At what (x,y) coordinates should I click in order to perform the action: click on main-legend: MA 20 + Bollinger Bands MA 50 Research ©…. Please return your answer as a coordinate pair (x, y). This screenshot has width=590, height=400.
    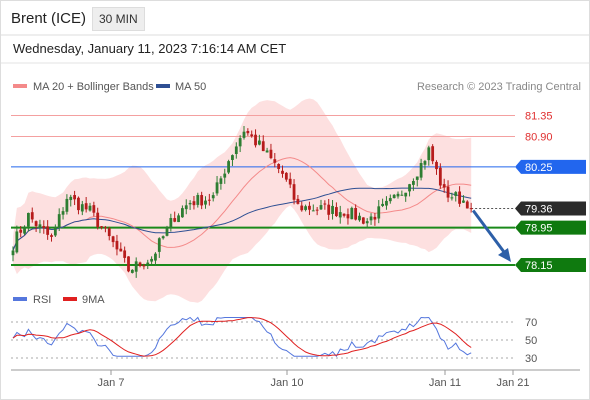
    Looking at the image, I should click on (297, 87).